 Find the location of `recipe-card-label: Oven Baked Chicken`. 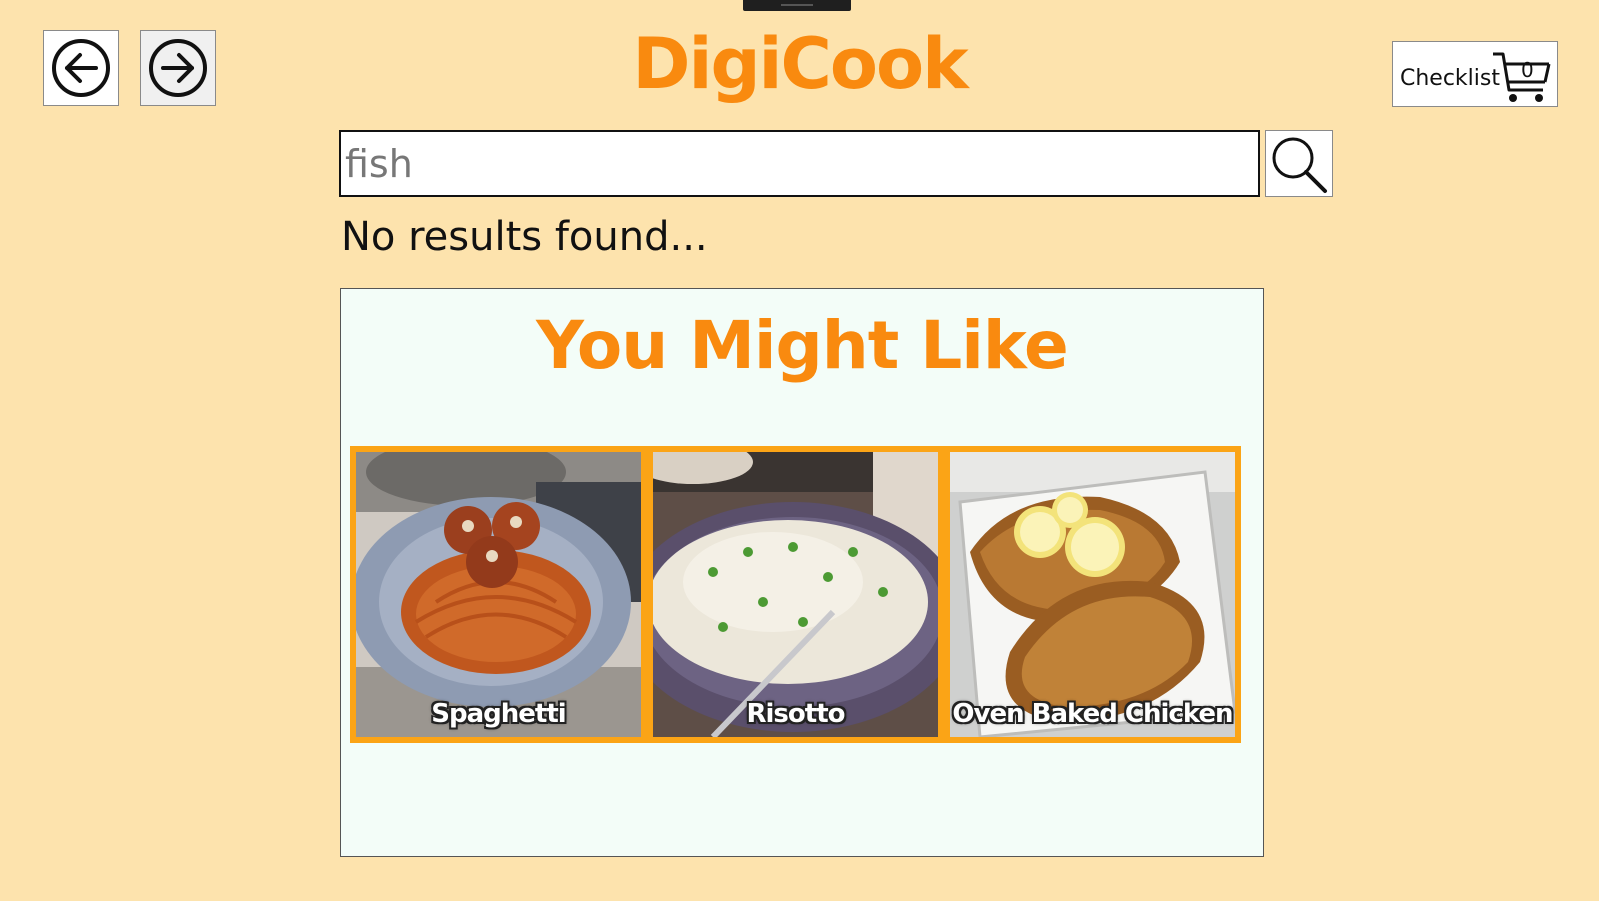

recipe-card-label: Oven Baked Chicken is located at coordinates (1092, 714).